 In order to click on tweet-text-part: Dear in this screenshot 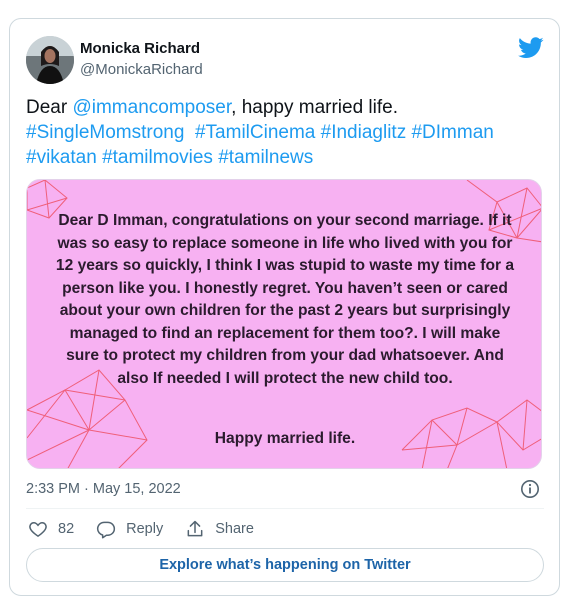, I will do `click(49, 107)`.